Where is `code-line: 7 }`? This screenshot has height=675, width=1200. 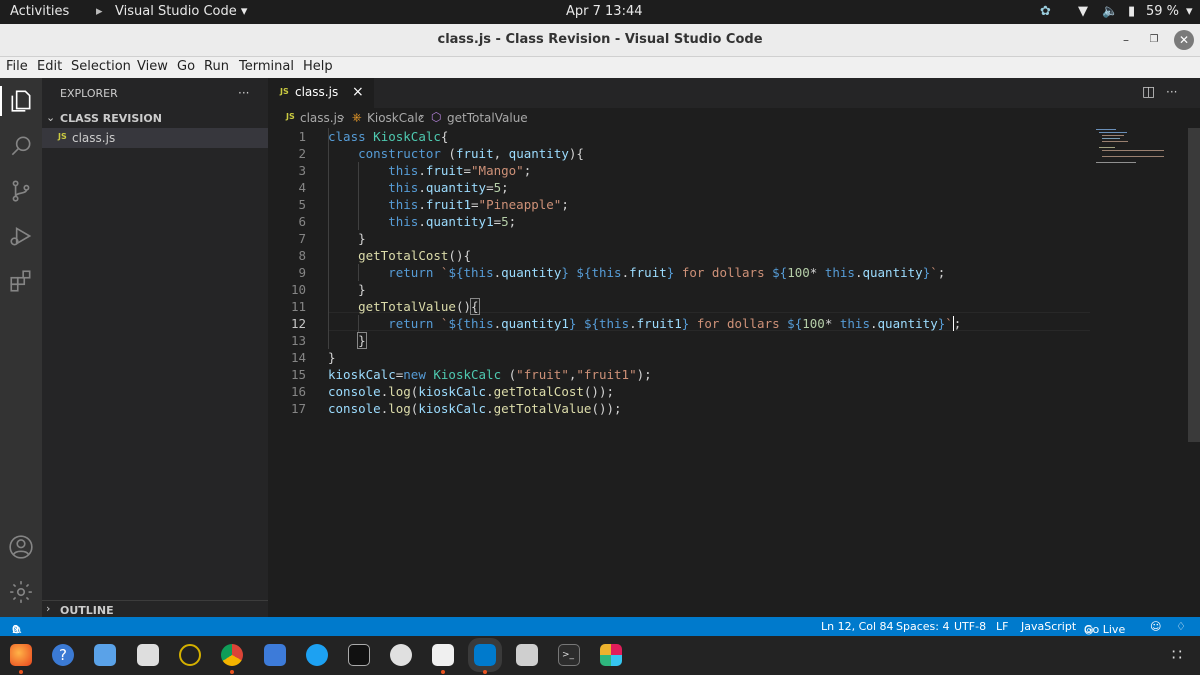 code-line: 7 } is located at coordinates (678, 238).